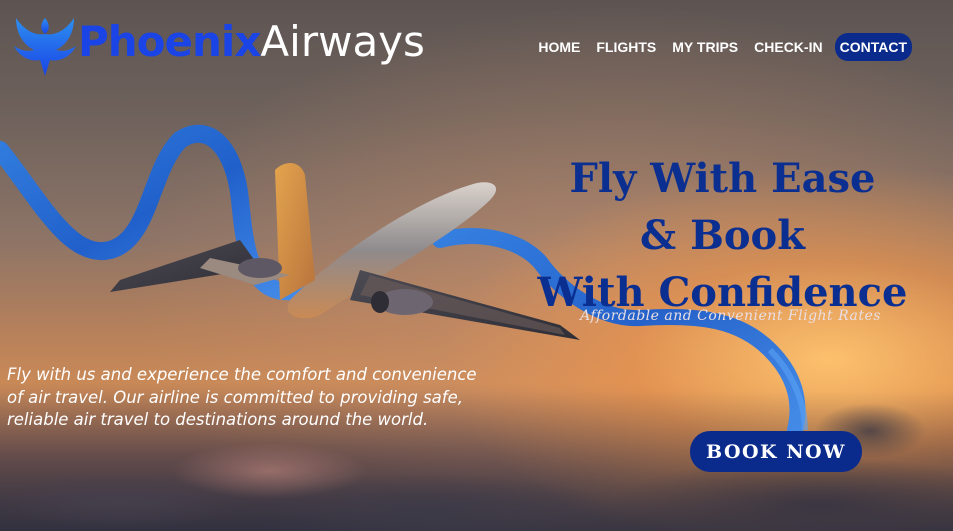  Describe the element at coordinates (722, 178) in the screenshot. I see `headline-line-1: Fly With Ease` at that location.